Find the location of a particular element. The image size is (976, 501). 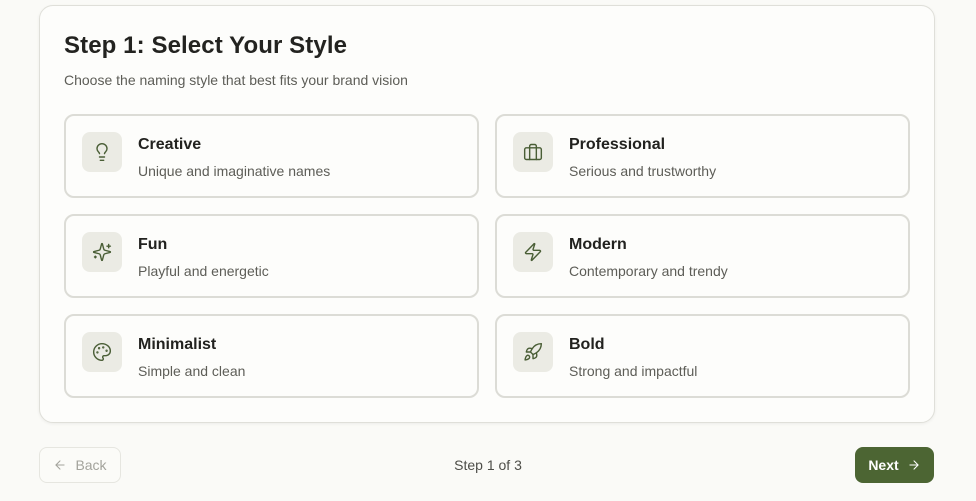

next-button: Next is located at coordinates (894, 465).